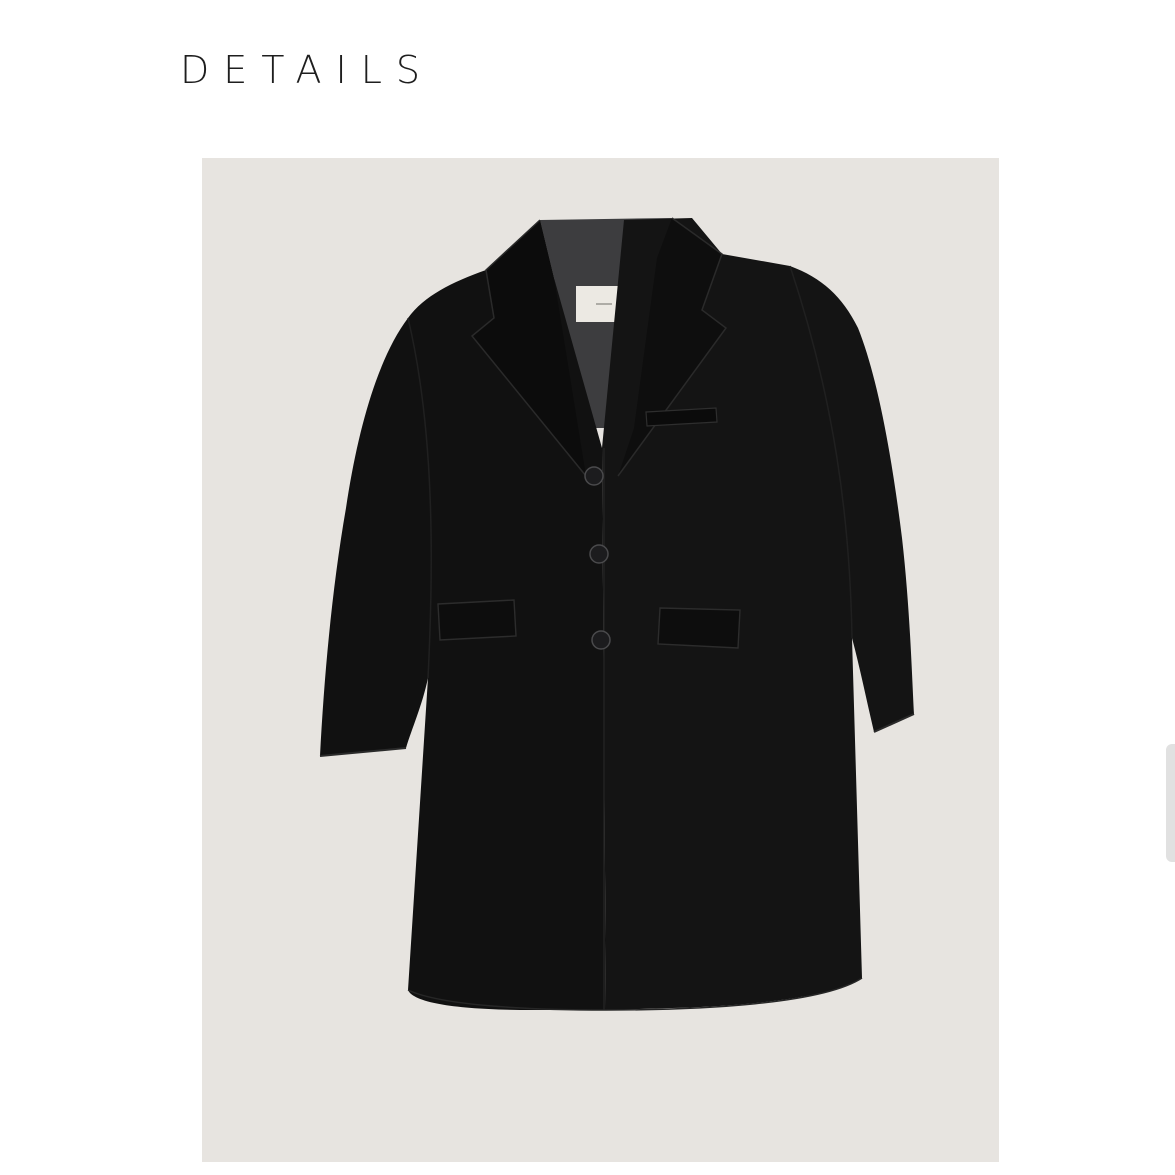  Describe the element at coordinates (307, 70) in the screenshot. I see `section-title: DETAILS` at that location.